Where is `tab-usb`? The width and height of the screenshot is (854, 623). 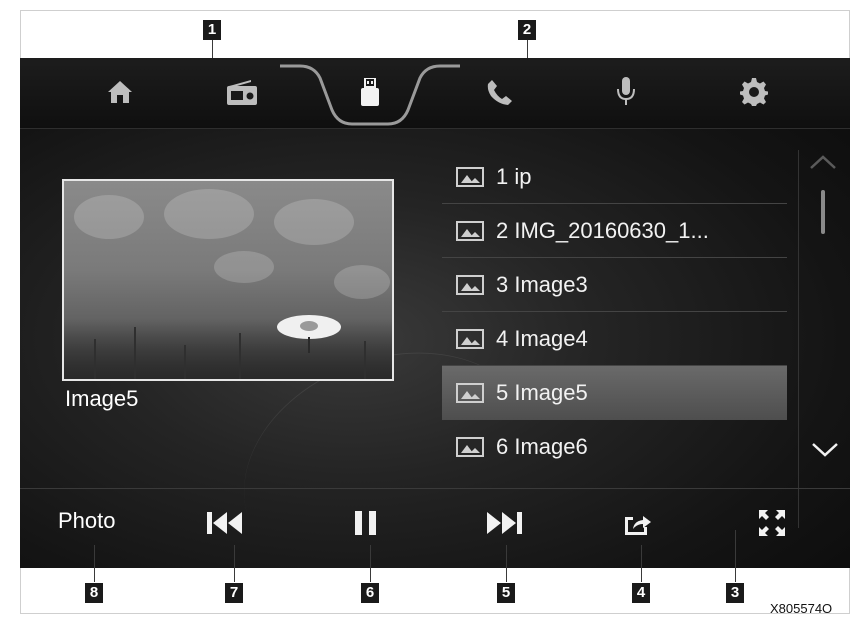 tab-usb is located at coordinates (370, 94).